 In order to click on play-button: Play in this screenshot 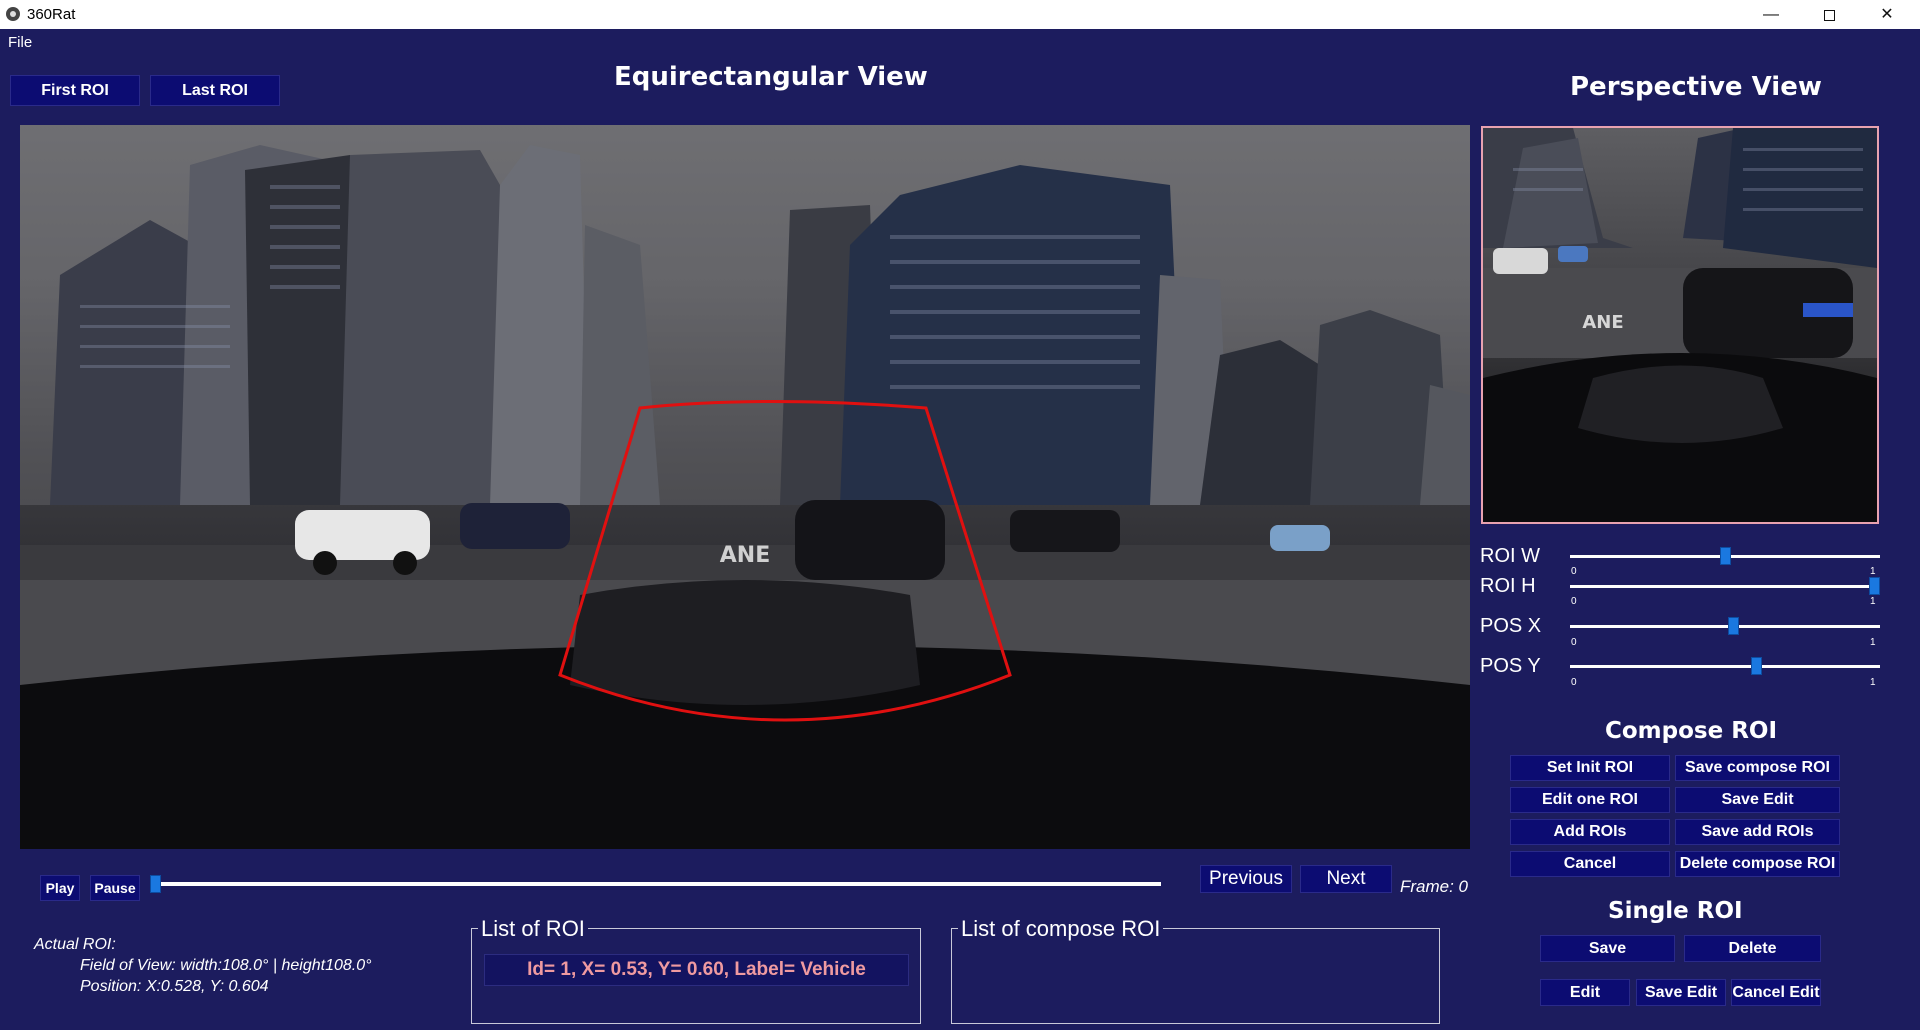, I will do `click(60, 888)`.